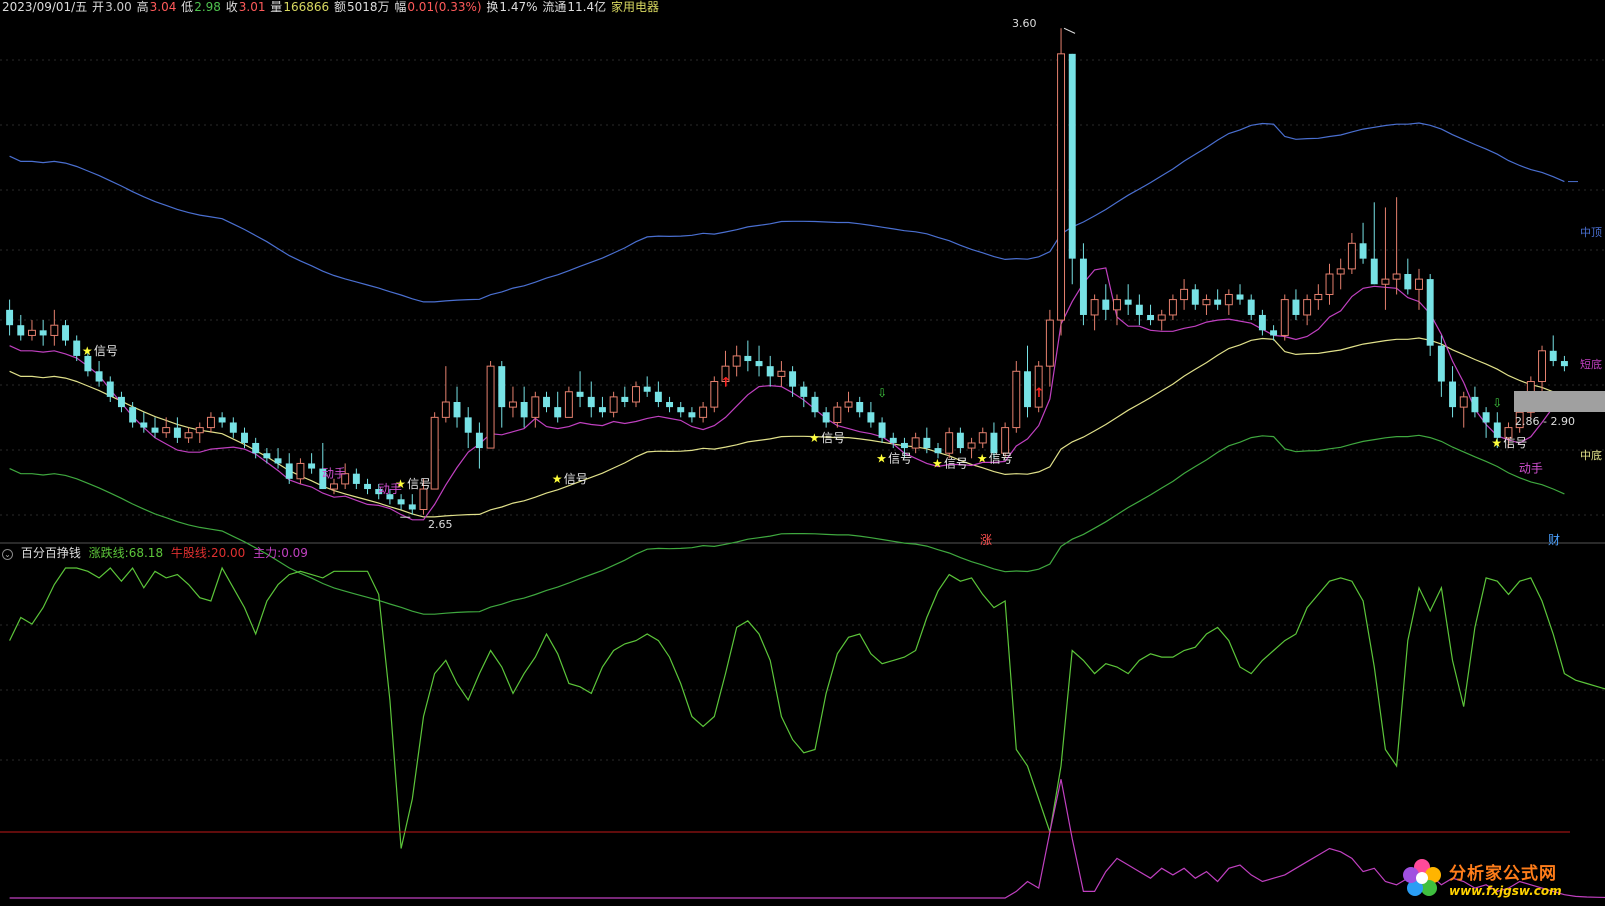 This screenshot has height=906, width=1605. Describe the element at coordinates (294, 553) in the screenshot. I see `line3-value: 0.09` at that location.